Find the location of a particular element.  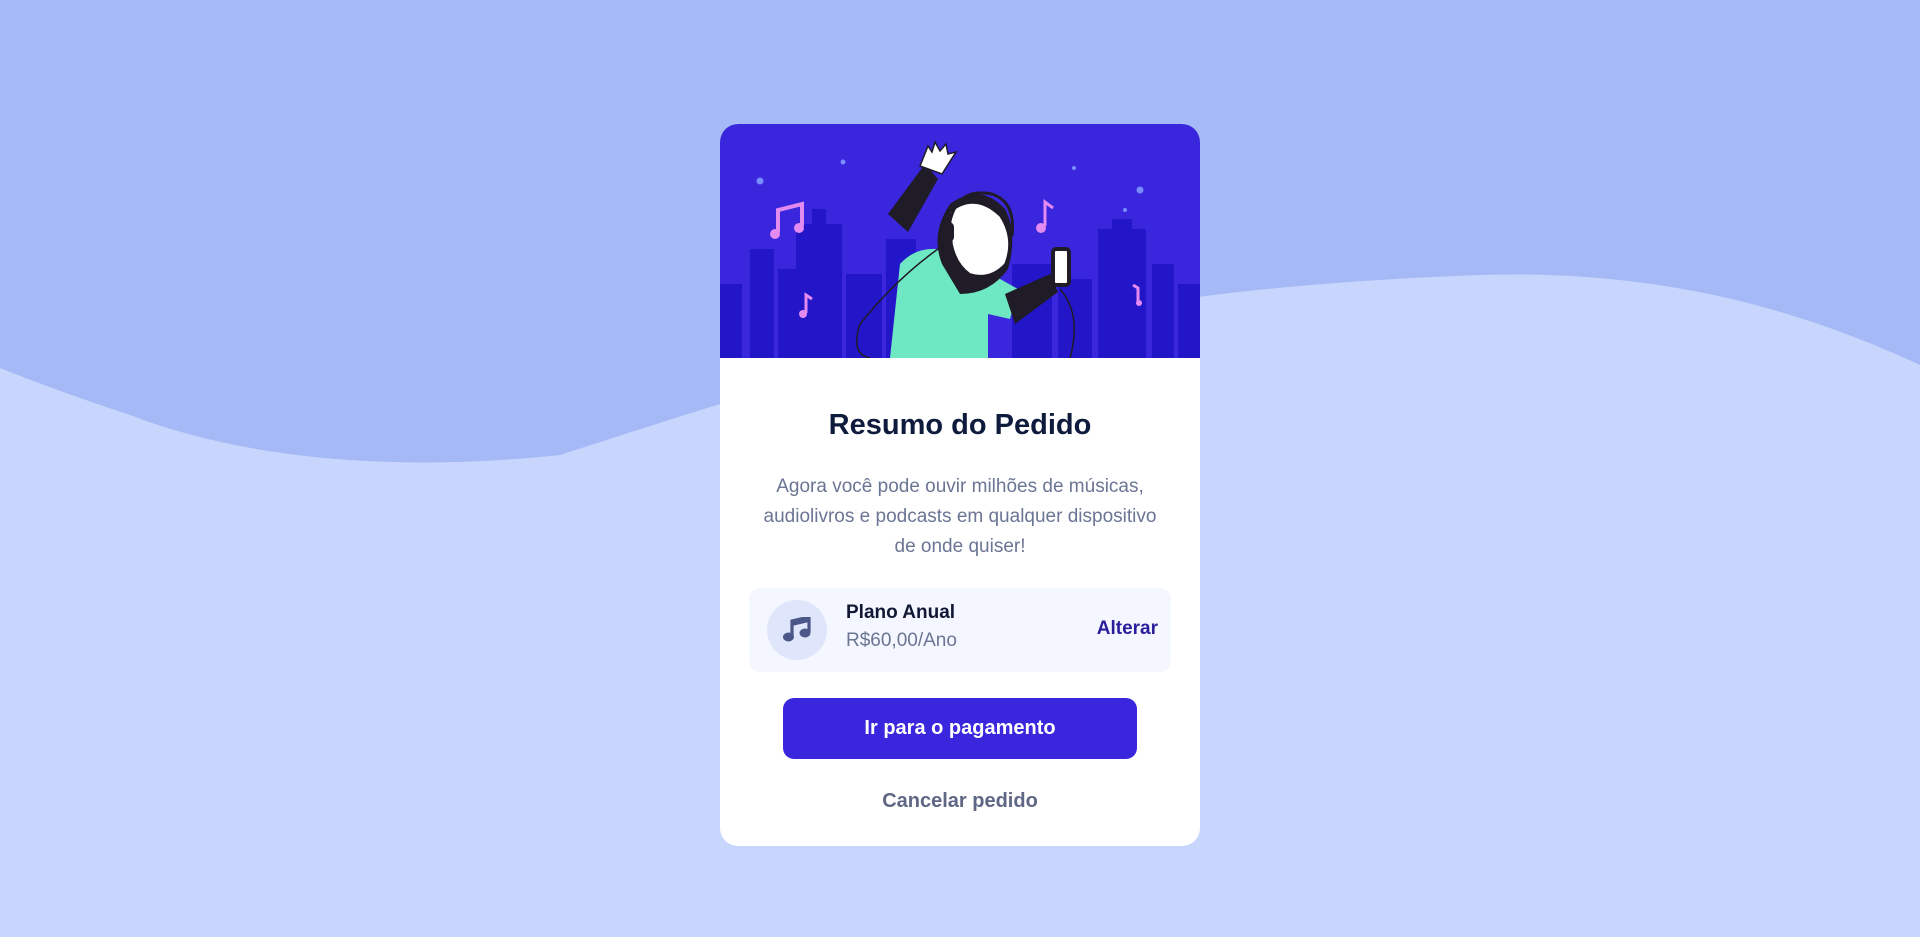

proceed-to-payment-button: Ir para o pagamento is located at coordinates (960, 728).